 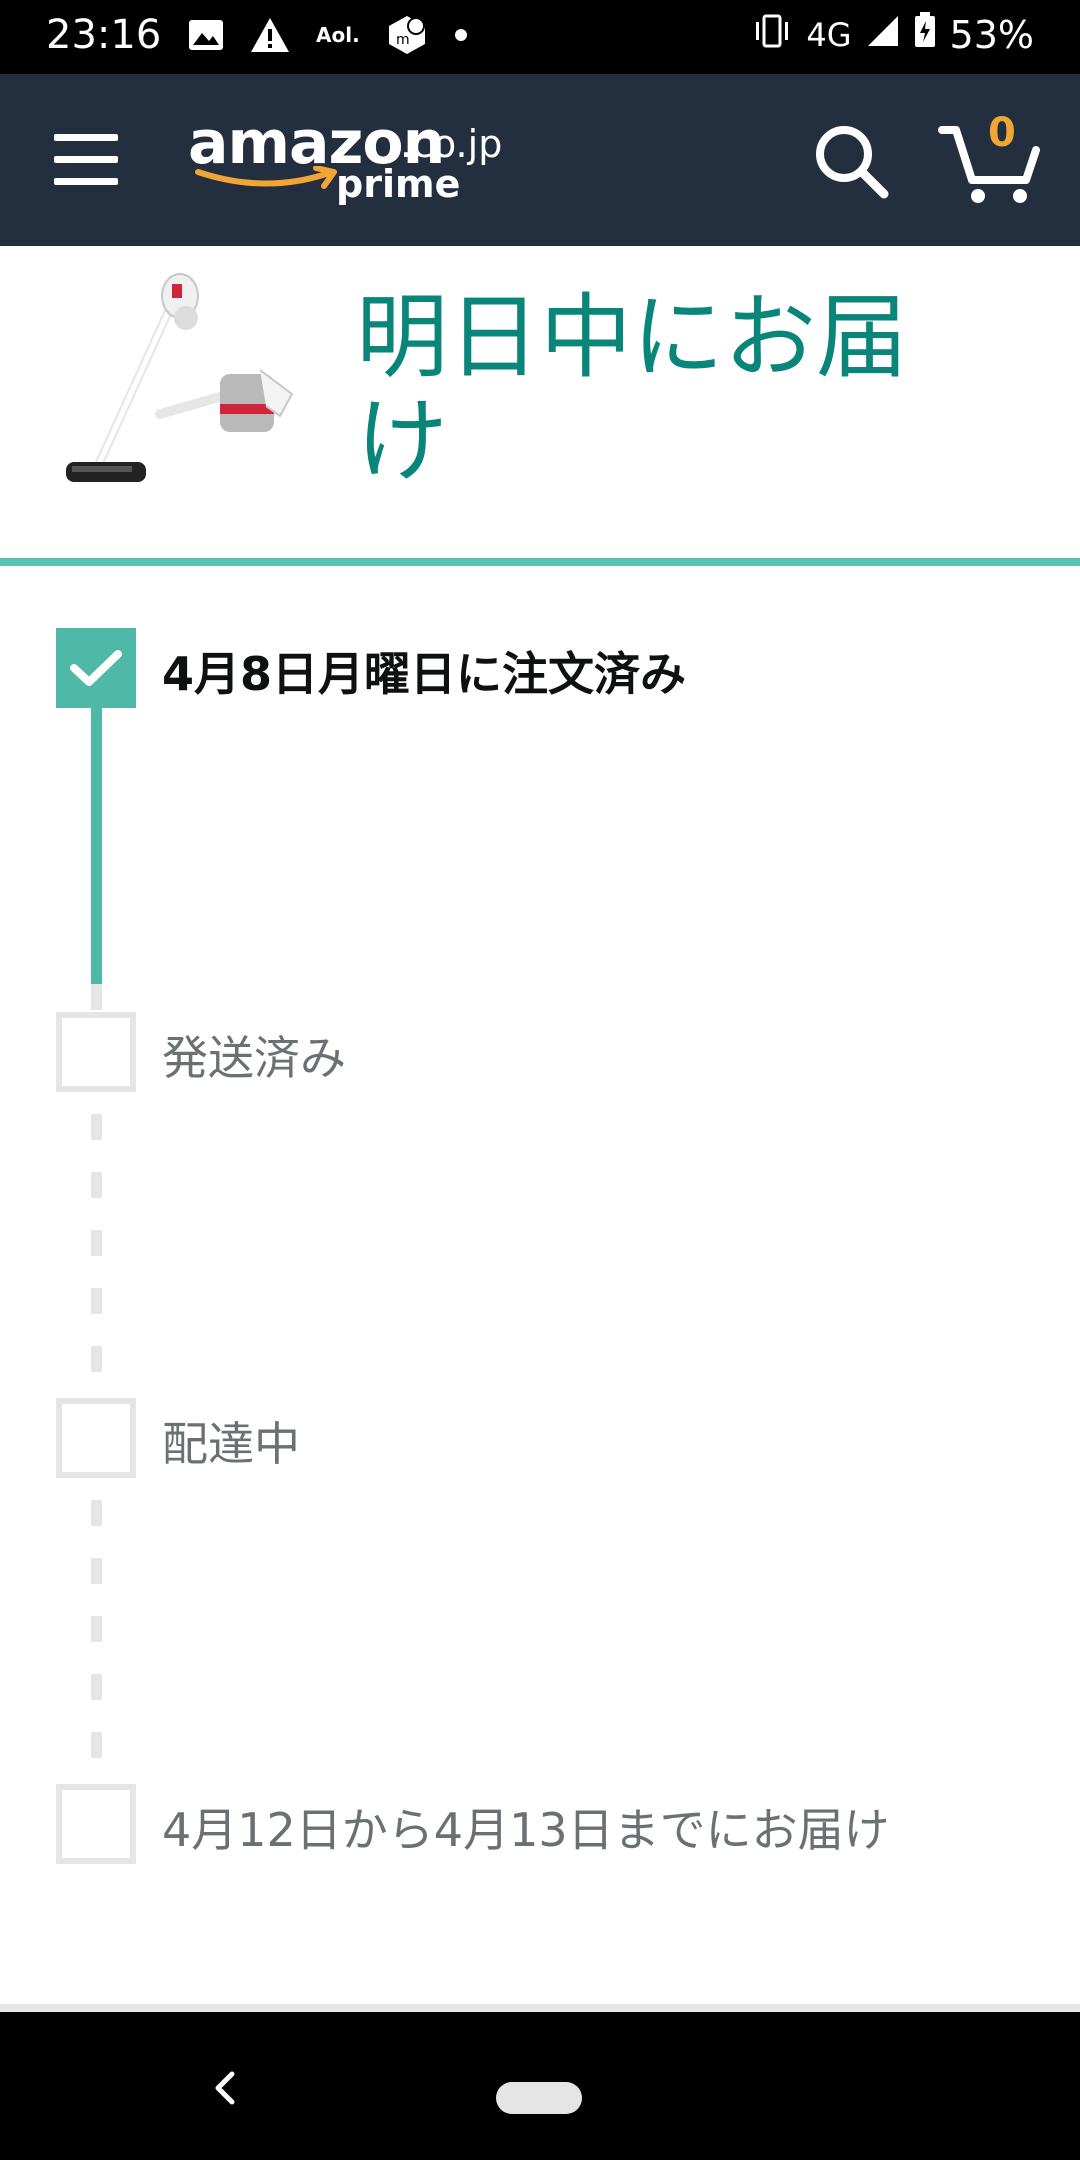 I want to click on vibrate-icon, so click(x=772, y=35).